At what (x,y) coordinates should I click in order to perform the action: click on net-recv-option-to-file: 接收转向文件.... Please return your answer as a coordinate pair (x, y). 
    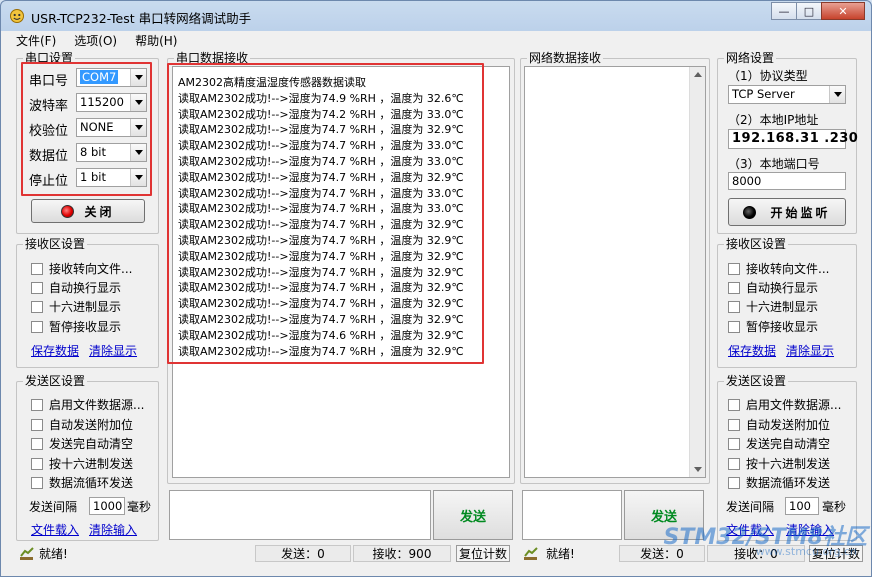
    Looking at the image, I should click on (778, 268).